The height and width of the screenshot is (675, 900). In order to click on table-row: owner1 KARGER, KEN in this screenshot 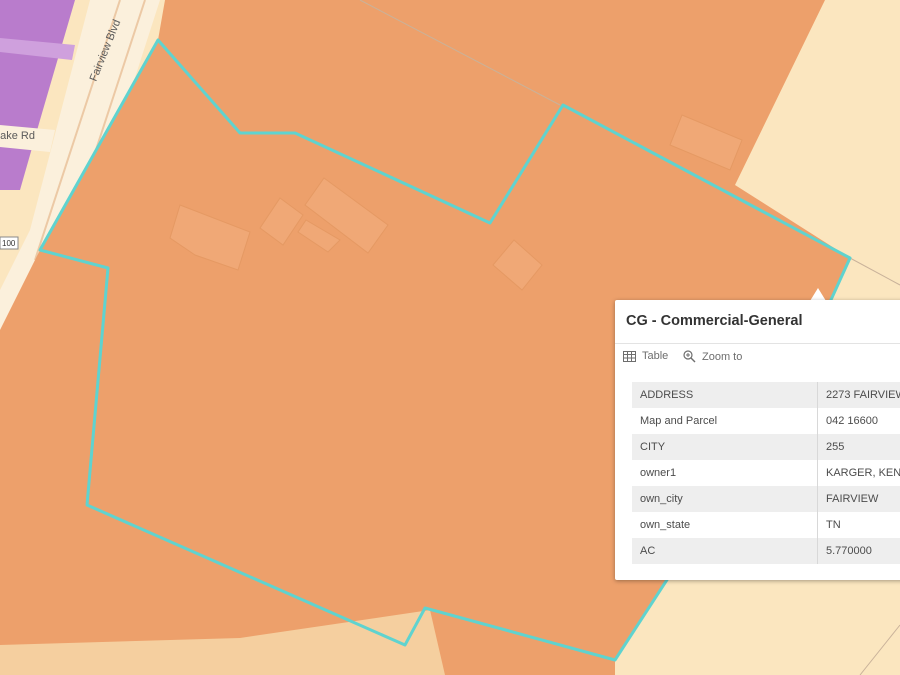, I will do `click(766, 473)`.